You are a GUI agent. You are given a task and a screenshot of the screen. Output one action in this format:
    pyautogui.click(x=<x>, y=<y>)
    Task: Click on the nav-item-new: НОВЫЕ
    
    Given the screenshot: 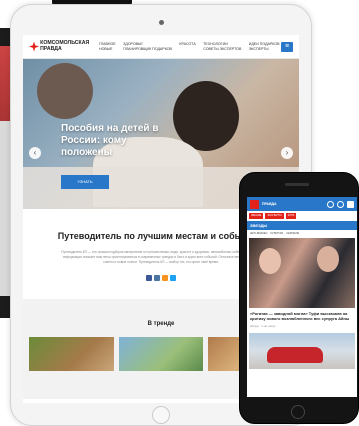 What is the action you would take?
    pyautogui.click(x=108, y=49)
    